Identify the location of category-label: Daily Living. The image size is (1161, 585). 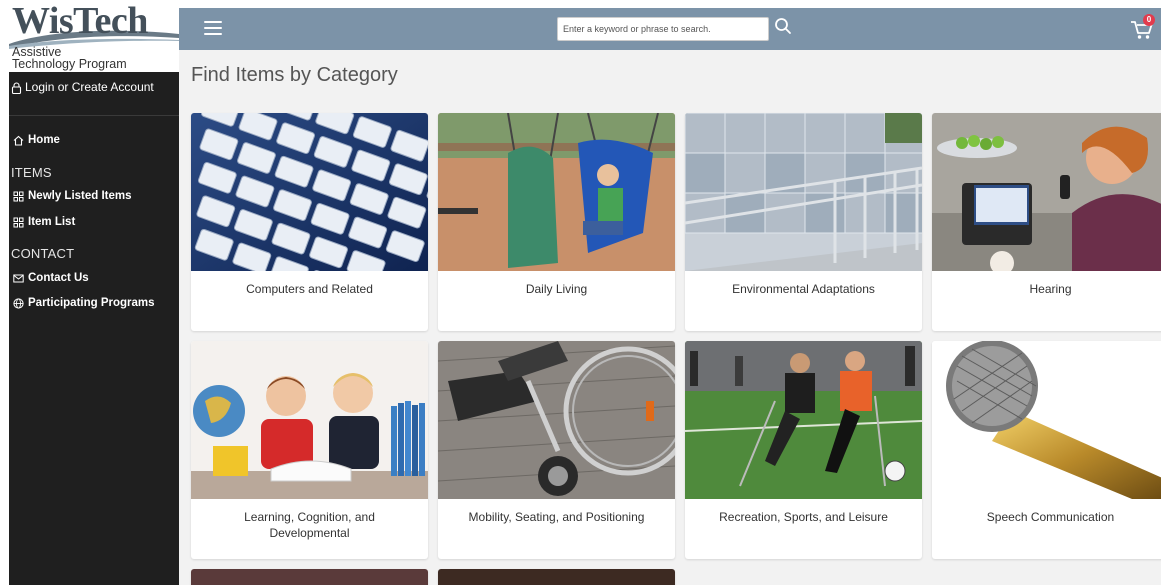
(556, 289).